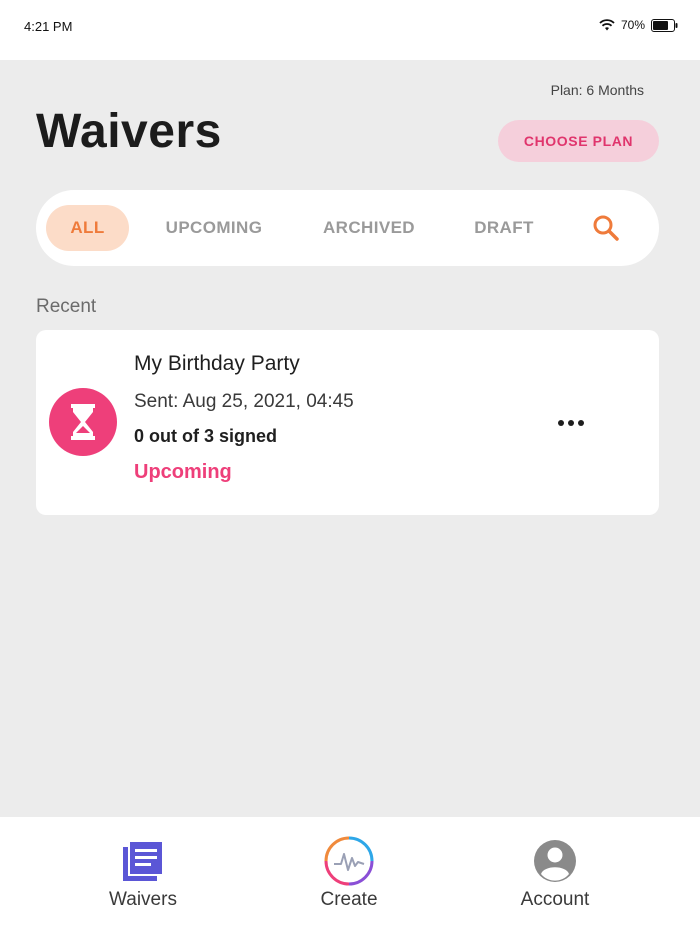  I want to click on nav-waivers: Waivers, so click(143, 874).